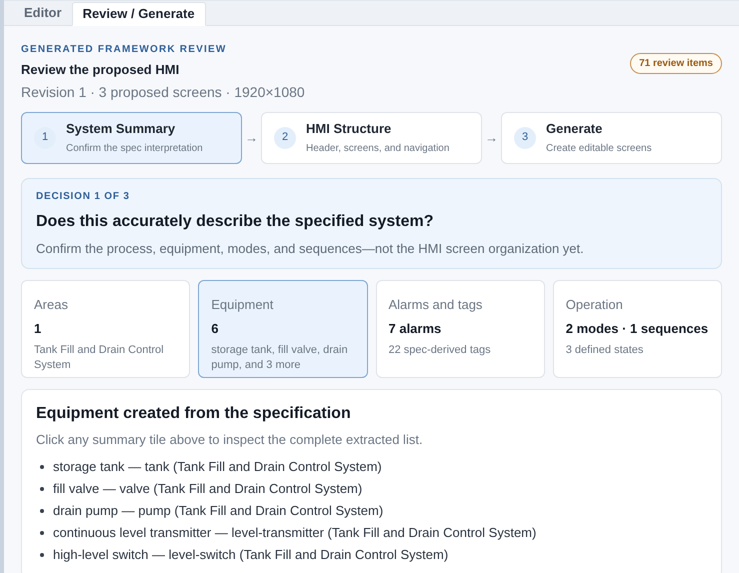 The image size is (739, 573). I want to click on step-card: 1 System Summary Confirm the spec interpretation, so click(131, 138).